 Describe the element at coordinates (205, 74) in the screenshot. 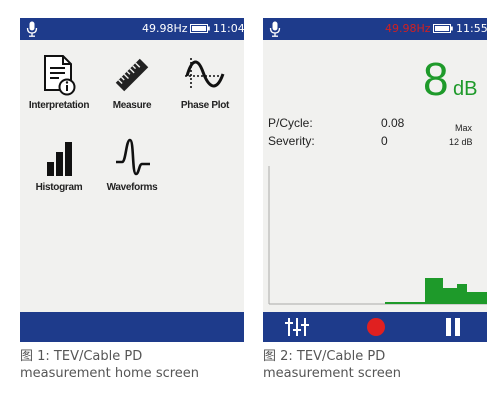

I see `phase-wave-icon` at that location.